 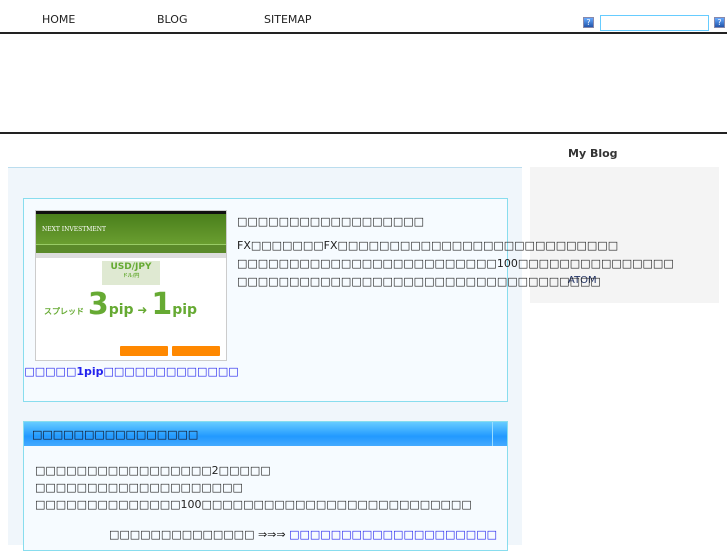 What do you see at coordinates (393, 534) in the screenshot?
I see `more-link: □□□□□□□□□□□□□□□□□□□□` at bounding box center [393, 534].